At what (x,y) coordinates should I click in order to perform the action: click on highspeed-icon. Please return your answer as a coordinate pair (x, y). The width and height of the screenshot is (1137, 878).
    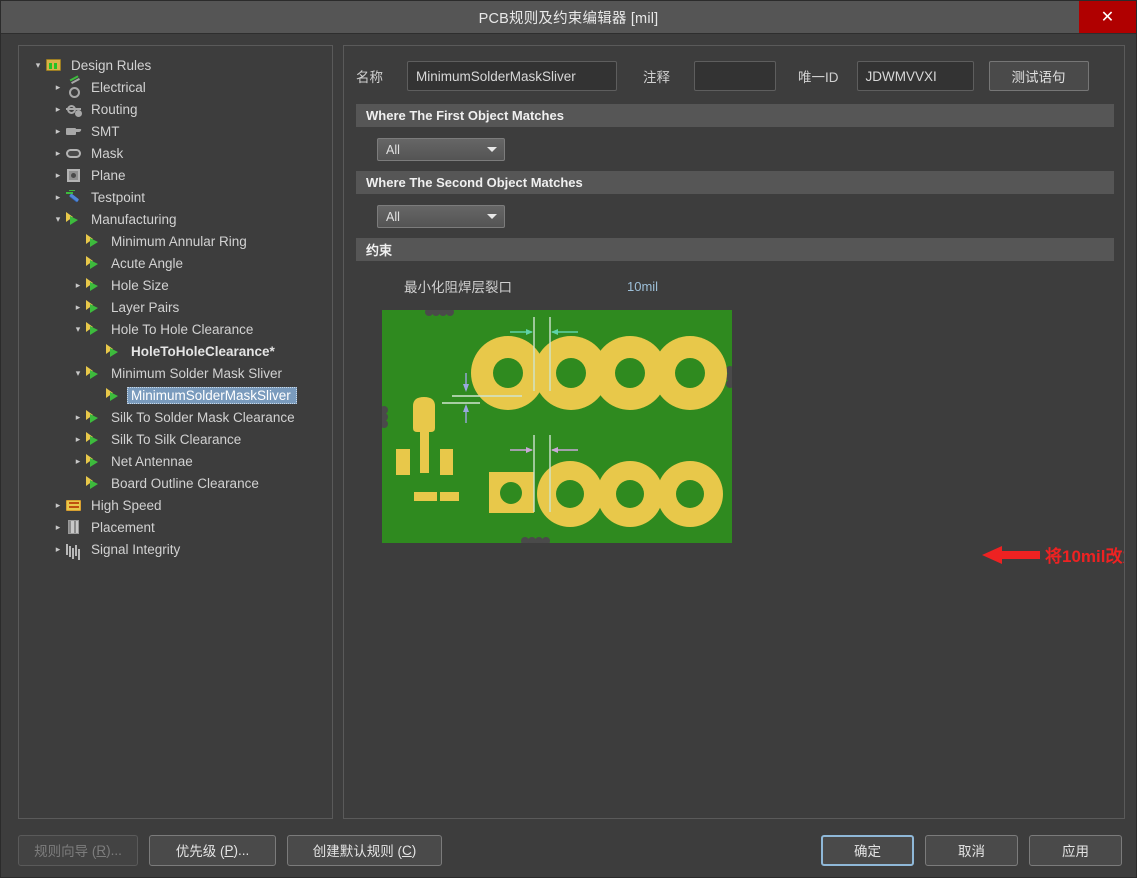
    Looking at the image, I should click on (74, 505).